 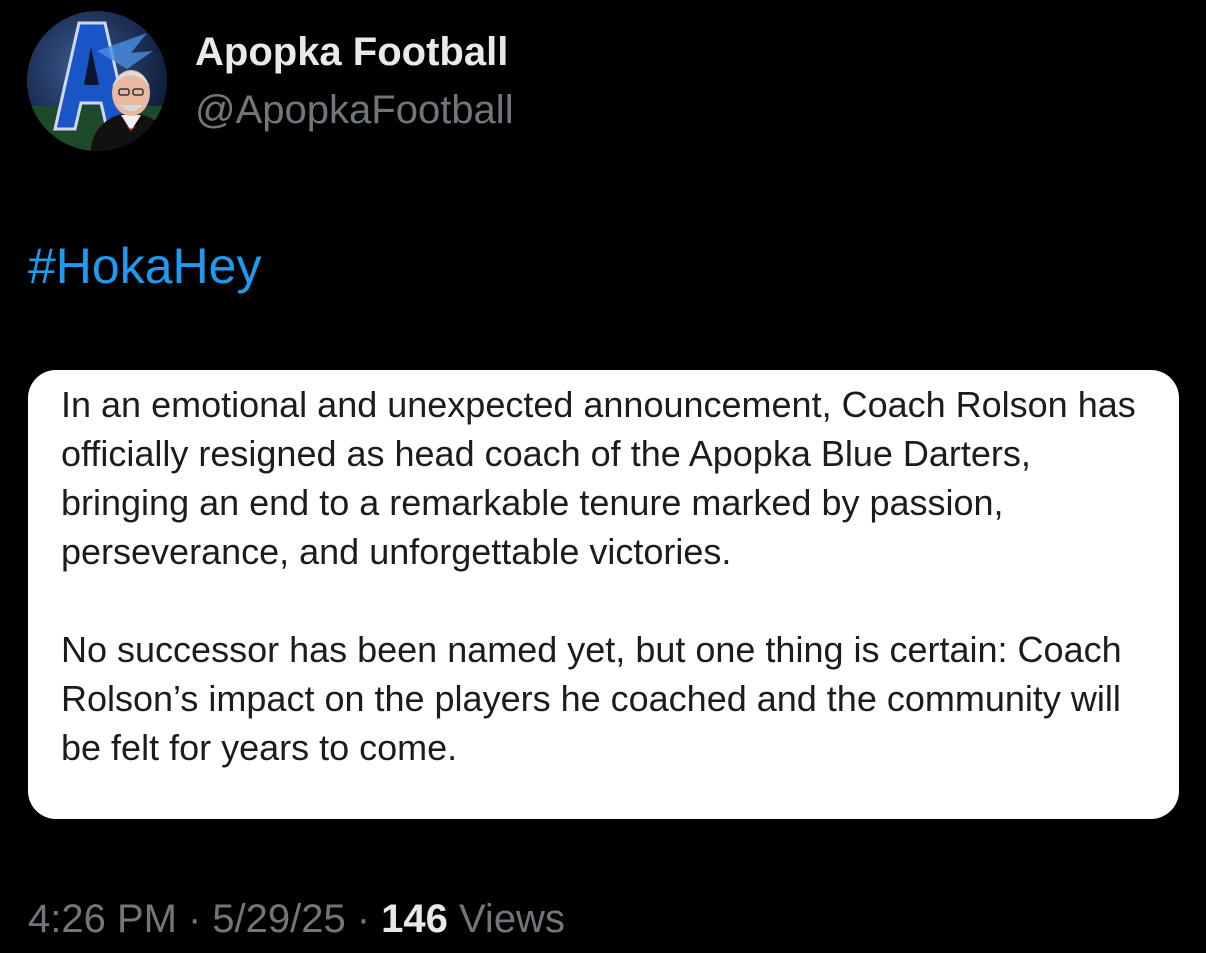 I want to click on views-count: 146, so click(x=414, y=919).